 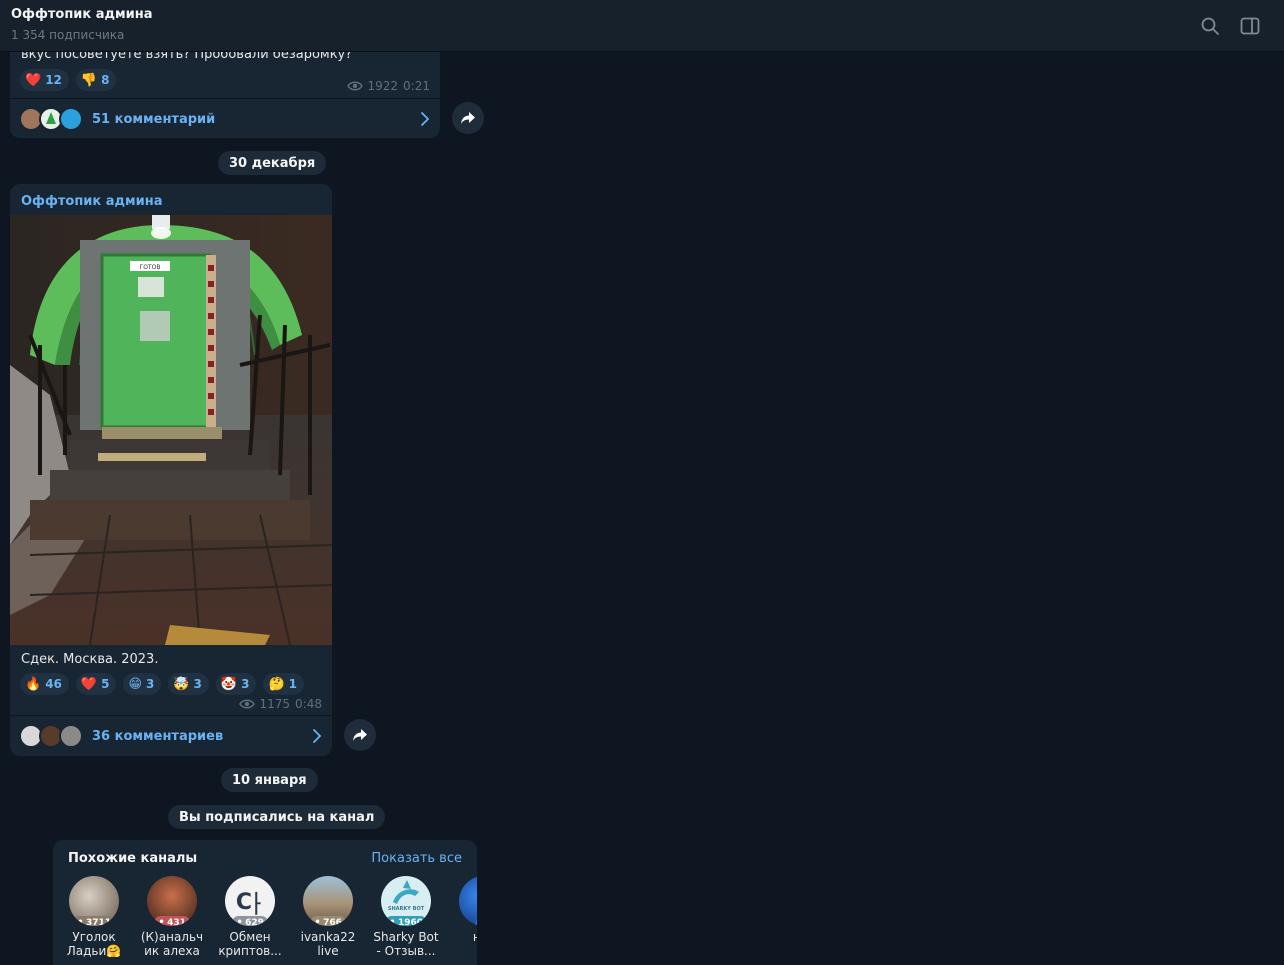 I want to click on message-meta: 1922 0:21, so click(x=388, y=86).